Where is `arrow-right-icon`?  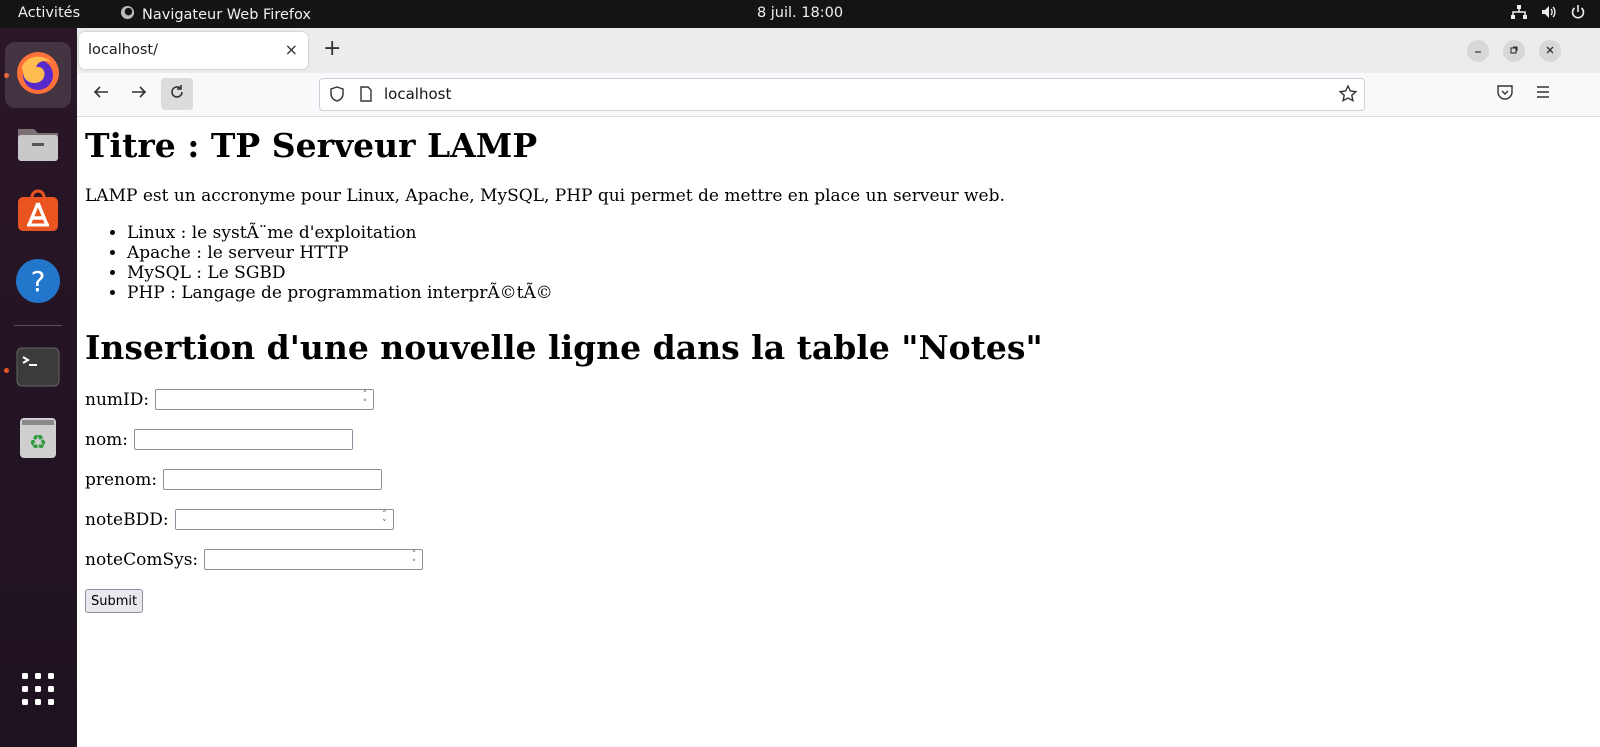
arrow-right-icon is located at coordinates (139, 94).